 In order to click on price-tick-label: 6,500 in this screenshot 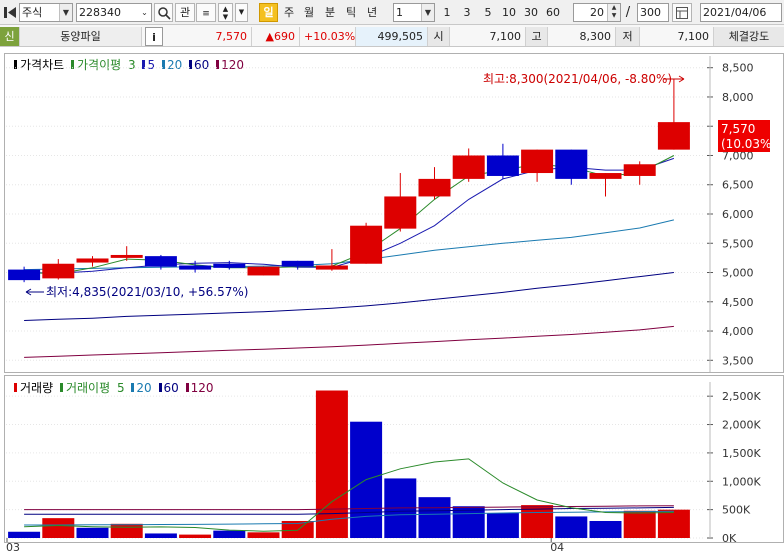, I will do `click(738, 185)`.